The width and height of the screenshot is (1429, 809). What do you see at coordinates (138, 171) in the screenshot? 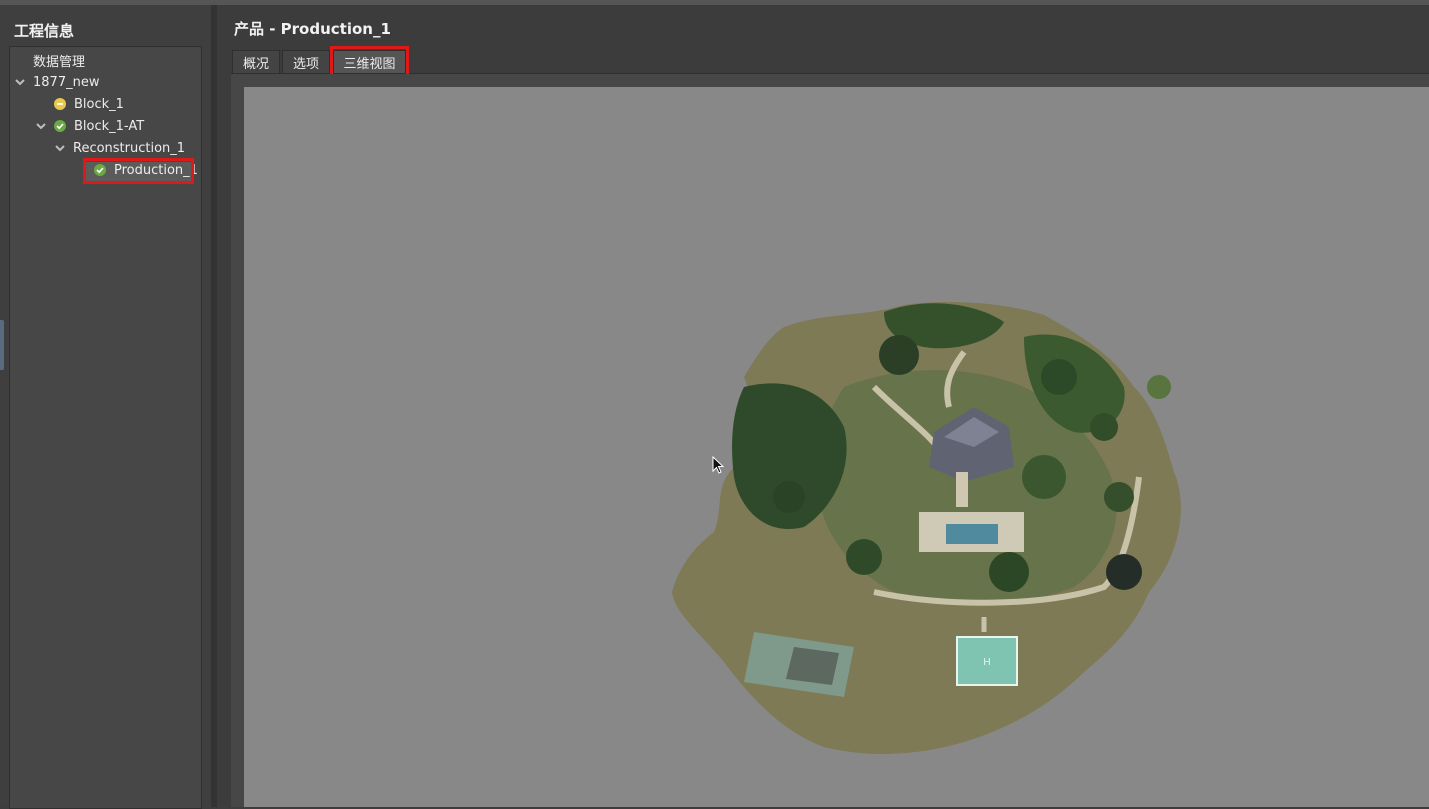
I see `highlight-box-tree` at bounding box center [138, 171].